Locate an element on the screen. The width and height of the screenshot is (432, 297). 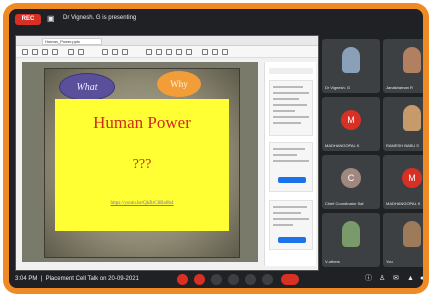
clock-time: 3:04 PM is located at coordinates (26, 279).